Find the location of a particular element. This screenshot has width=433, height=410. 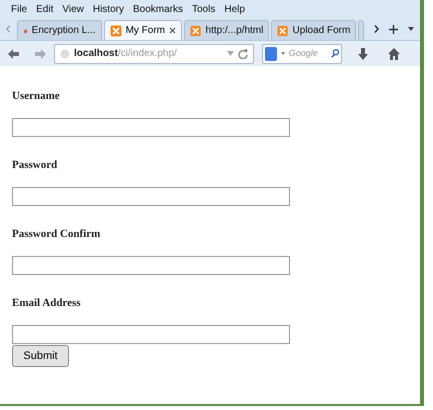

browser-tab: Upload Form is located at coordinates (313, 30).